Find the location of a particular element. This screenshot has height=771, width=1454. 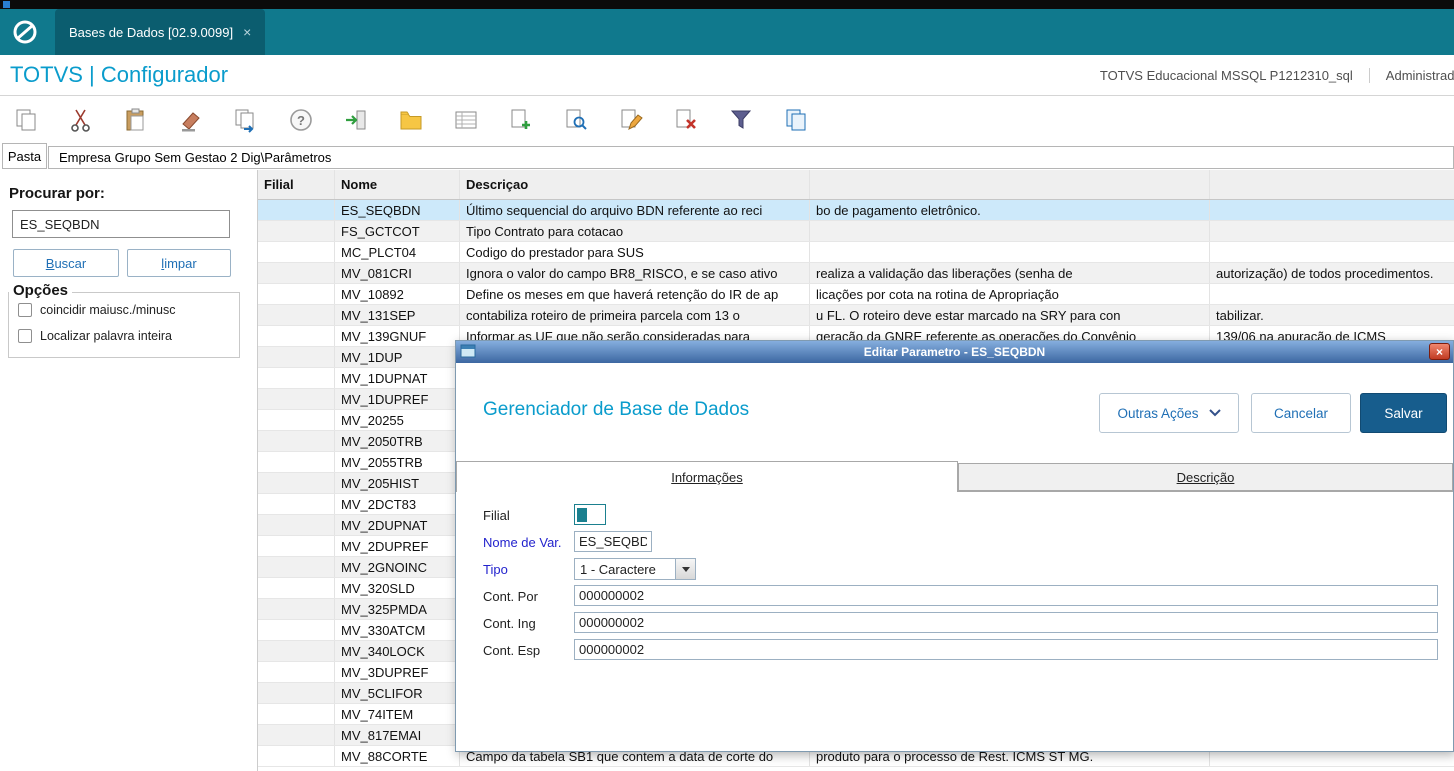

cont-ing-field is located at coordinates (1006, 622).